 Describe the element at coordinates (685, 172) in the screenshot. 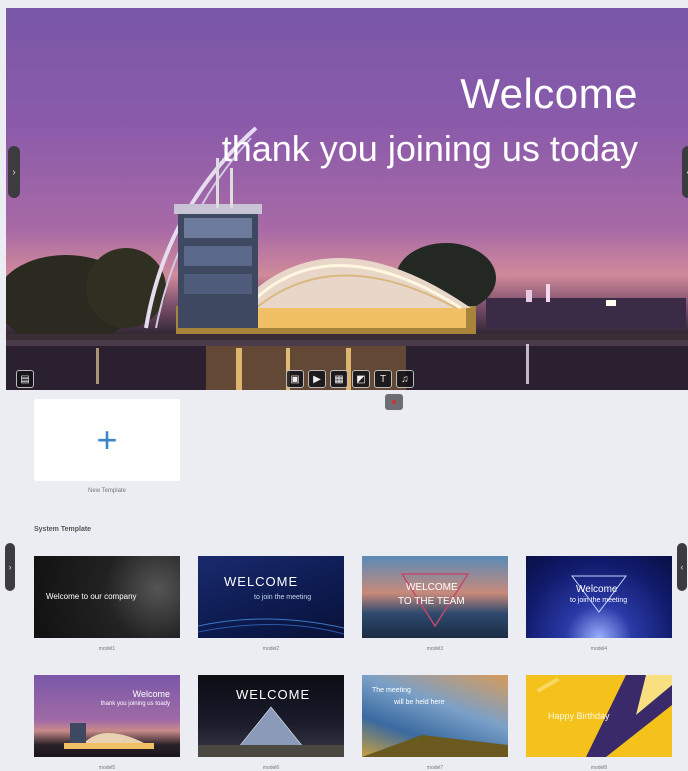

I see `right-panel-toggle: ‹` at that location.